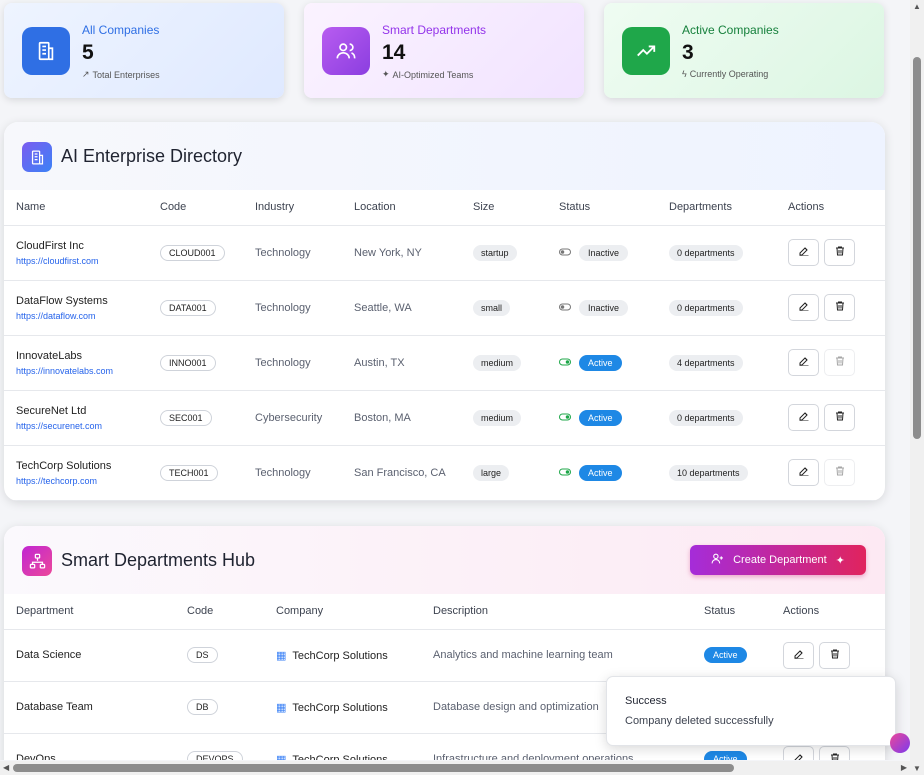 The height and width of the screenshot is (775, 924). I want to click on stat-sub: ϟ Currently Operating, so click(725, 74).